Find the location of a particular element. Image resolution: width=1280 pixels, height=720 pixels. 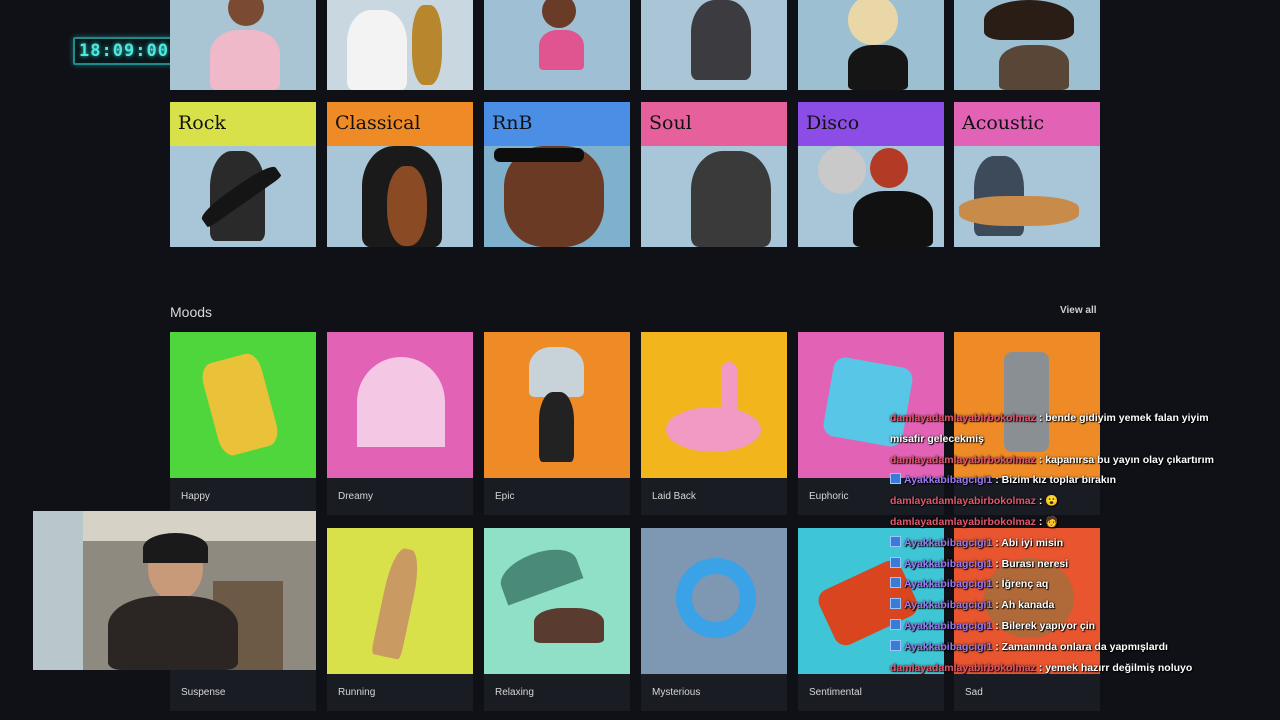

genre-tile-disco: Disco is located at coordinates (871, 174).